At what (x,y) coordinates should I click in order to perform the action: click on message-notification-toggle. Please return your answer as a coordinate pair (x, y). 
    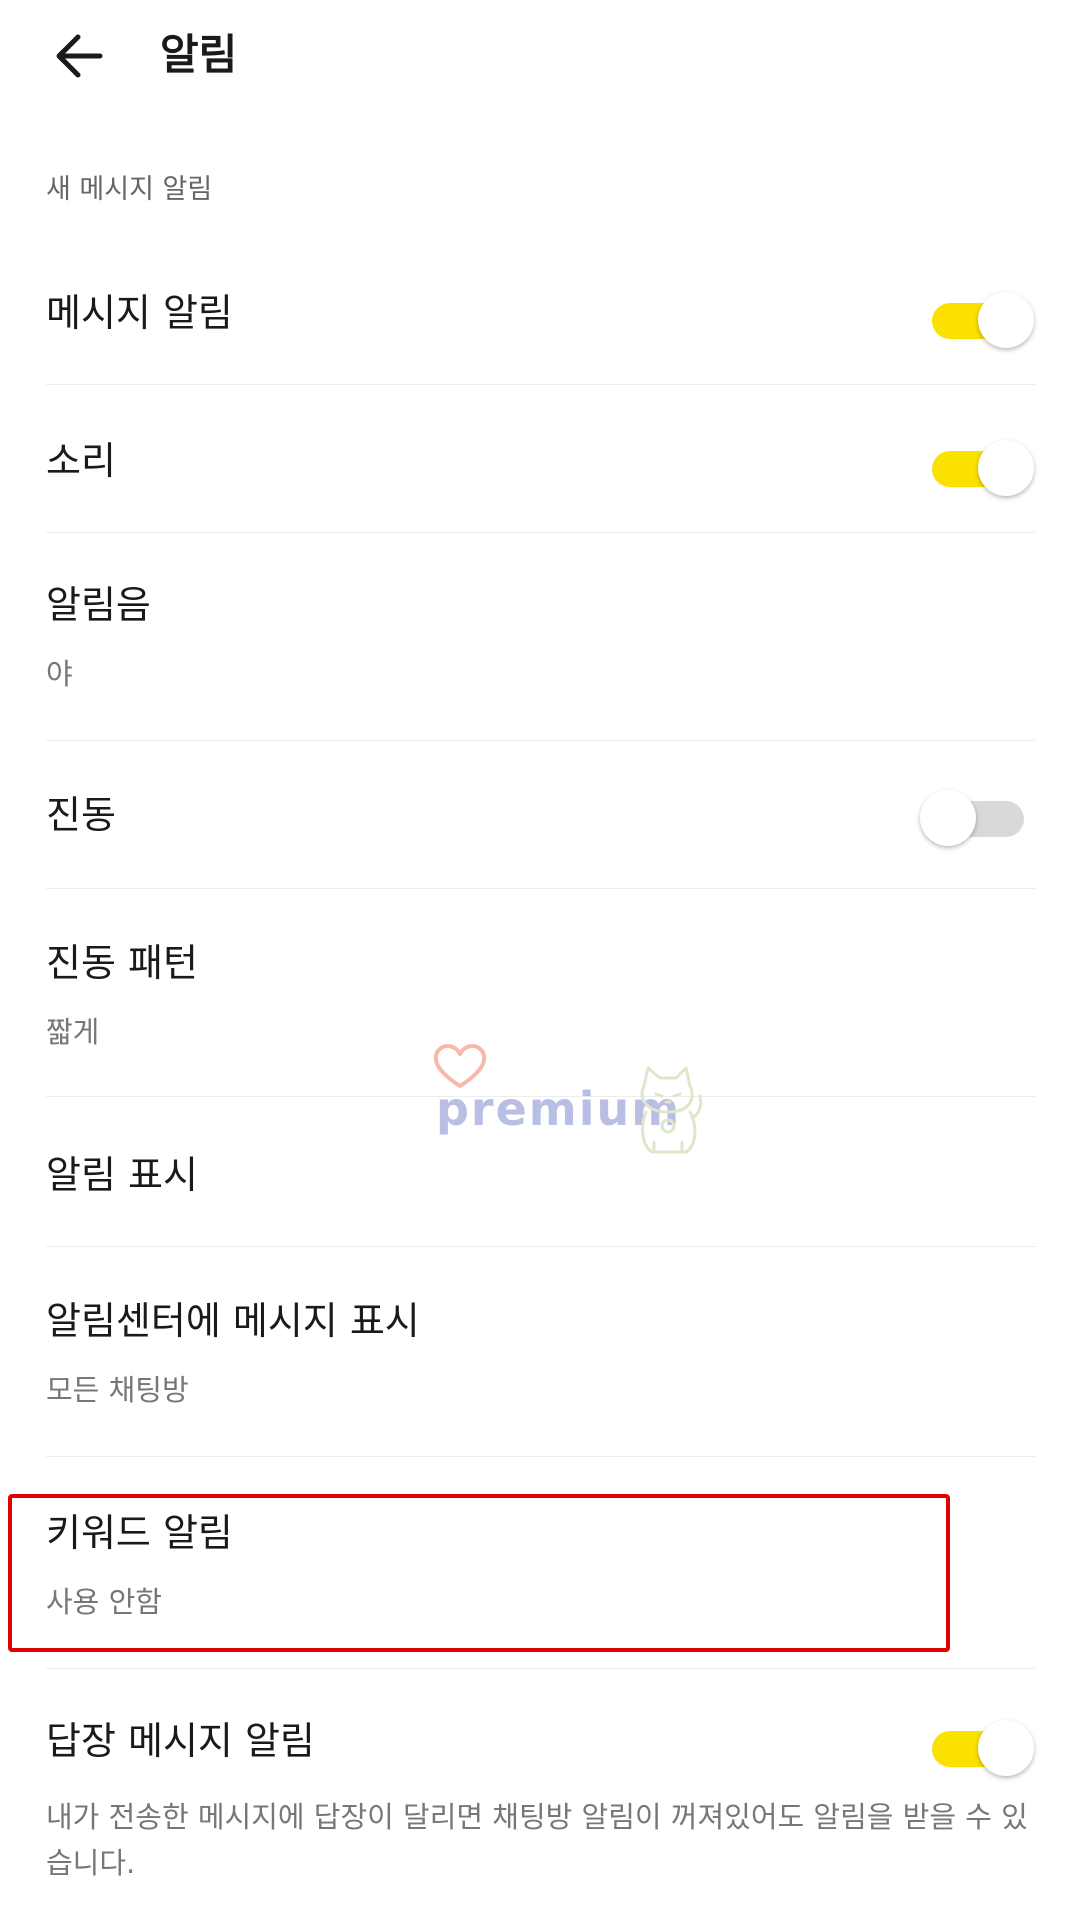
    Looking at the image, I should click on (984, 321).